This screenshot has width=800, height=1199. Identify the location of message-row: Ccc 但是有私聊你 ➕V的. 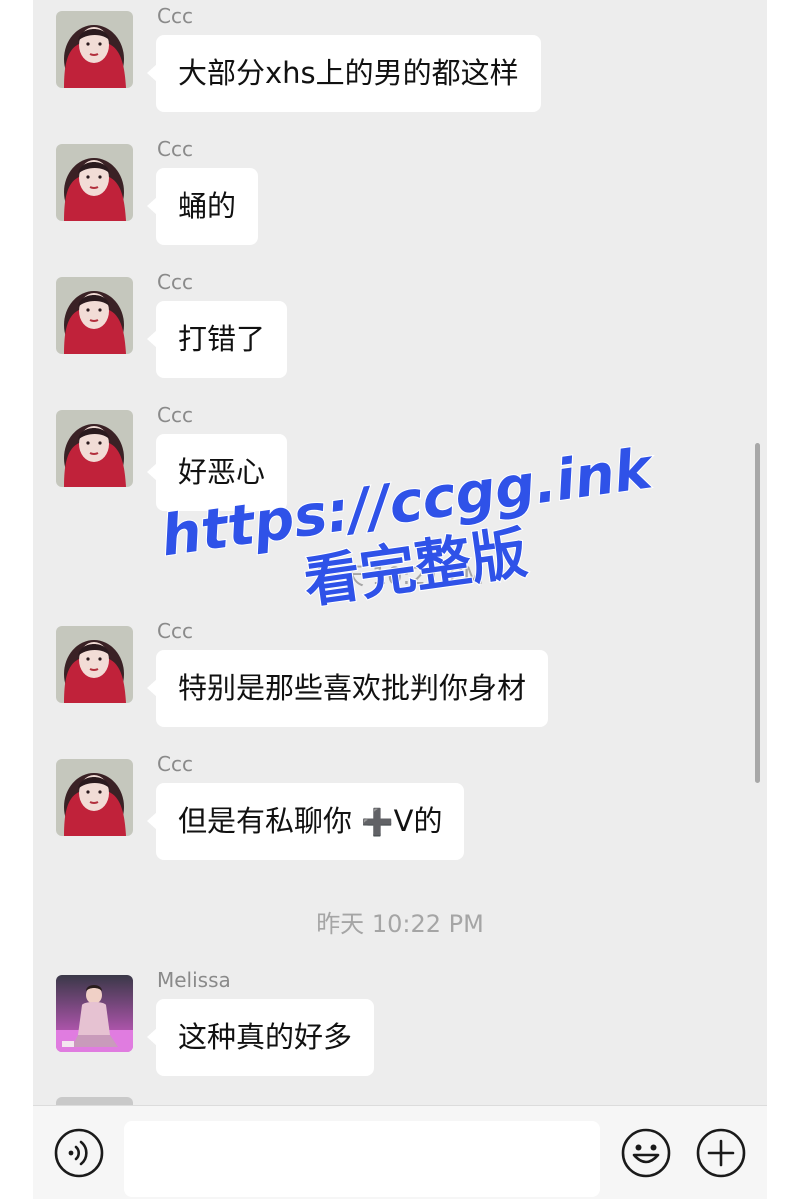
(400, 804).